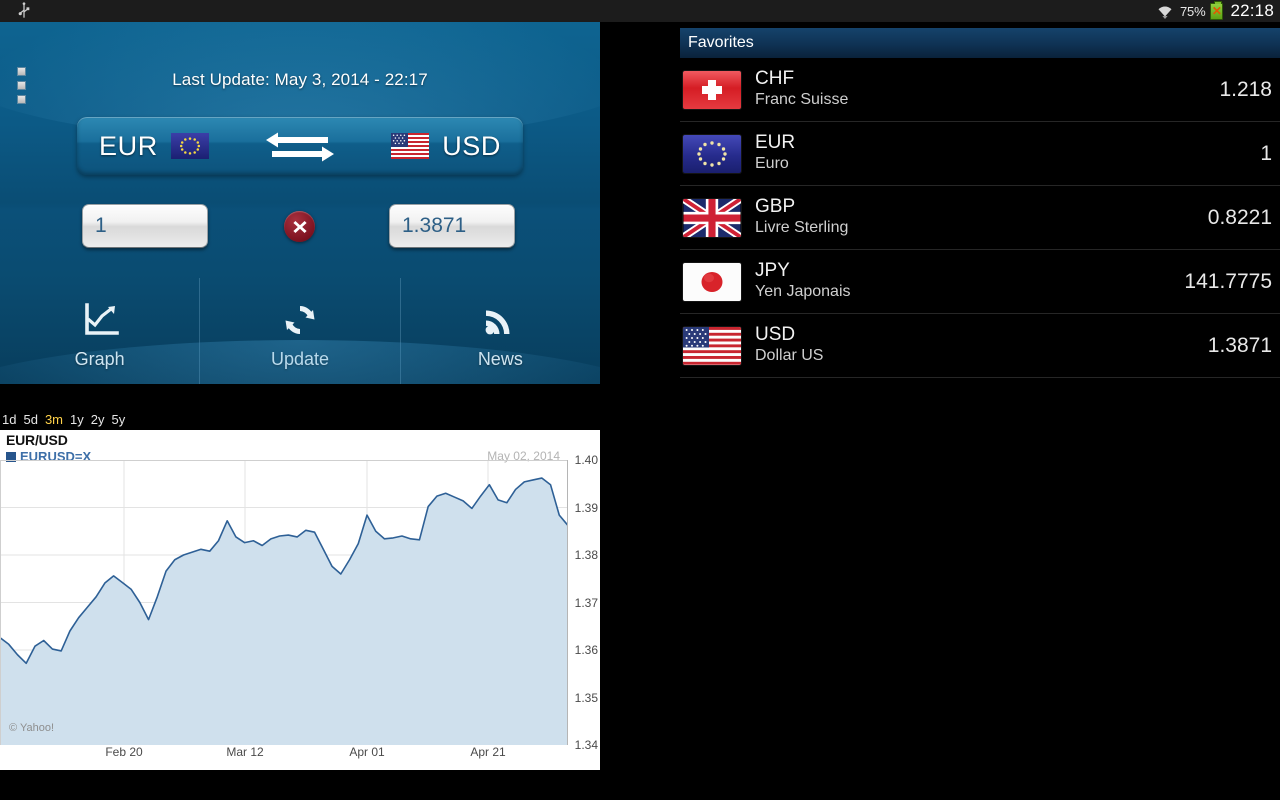 Image resolution: width=1280 pixels, height=800 pixels. I want to click on from-currency-group: EUR, so click(154, 146).